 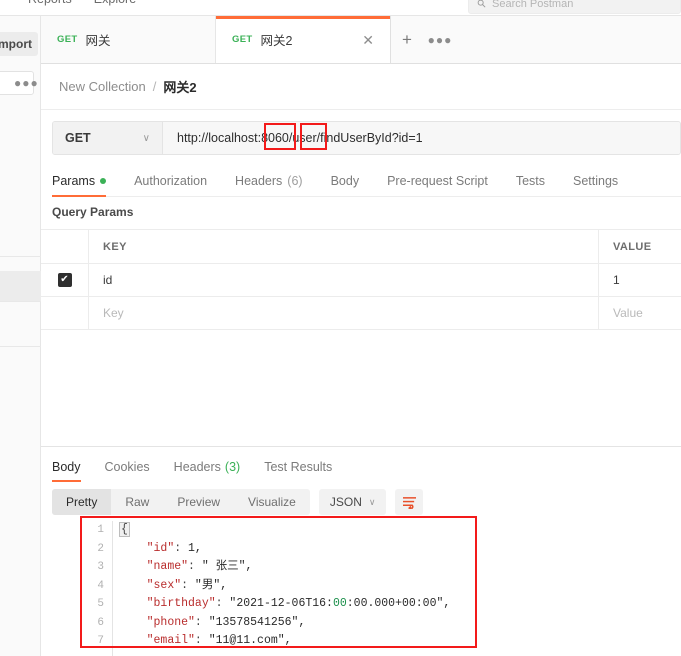 What do you see at coordinates (100, 585) in the screenshot?
I see `line-number: 4` at bounding box center [100, 585].